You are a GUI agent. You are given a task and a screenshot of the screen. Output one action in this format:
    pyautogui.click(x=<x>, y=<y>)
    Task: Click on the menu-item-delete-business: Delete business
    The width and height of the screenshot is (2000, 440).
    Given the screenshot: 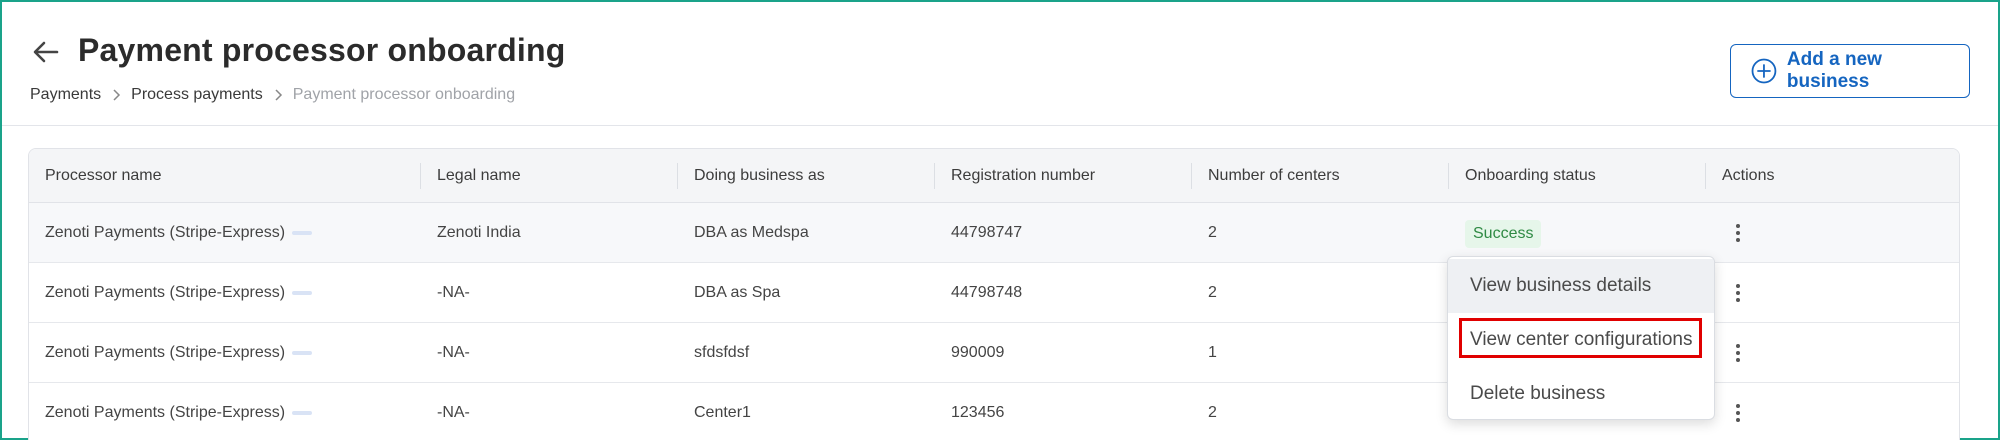 What is the action you would take?
    pyautogui.click(x=1581, y=393)
    